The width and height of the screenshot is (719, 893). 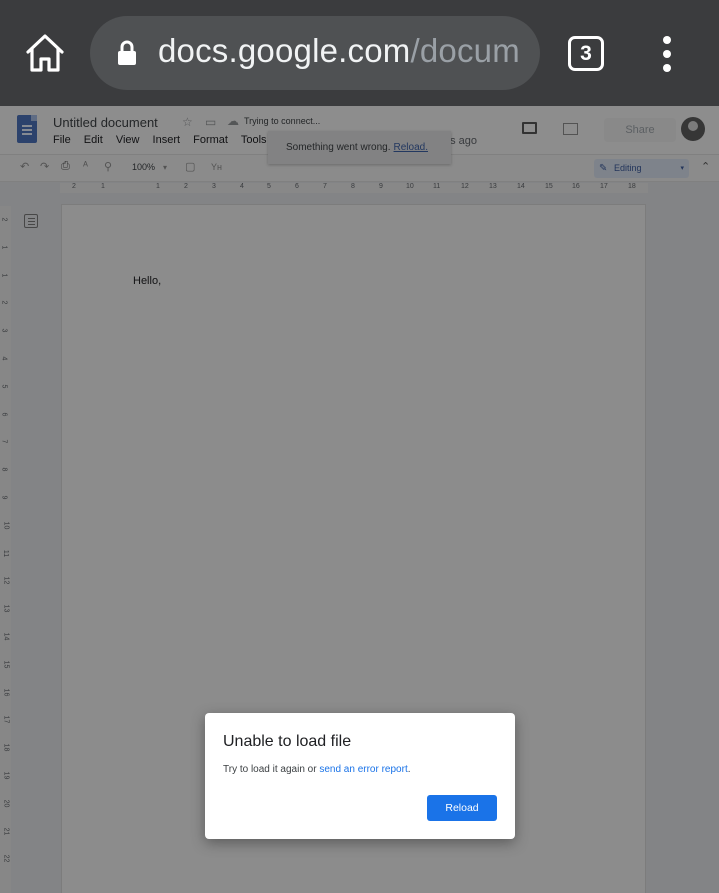 What do you see at coordinates (284, 50) in the screenshot?
I see `url-domain: docs.google.com` at bounding box center [284, 50].